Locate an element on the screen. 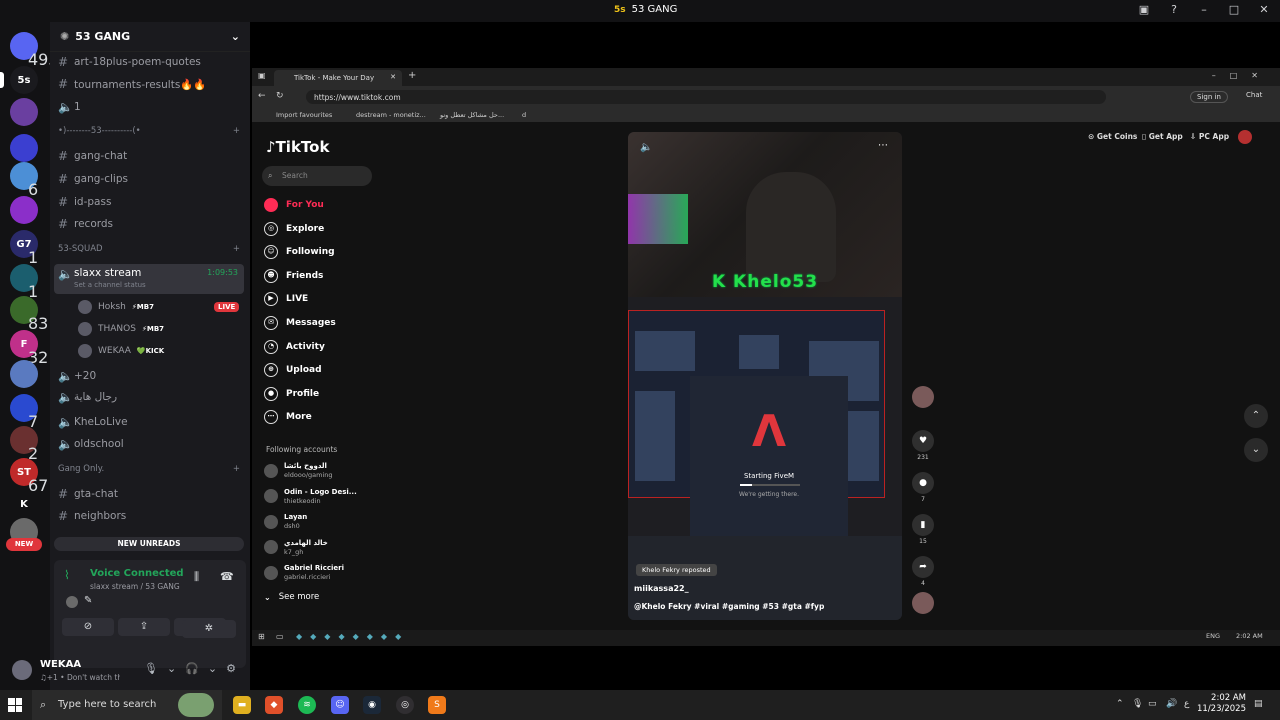  profile-avatar is located at coordinates (1245, 137).